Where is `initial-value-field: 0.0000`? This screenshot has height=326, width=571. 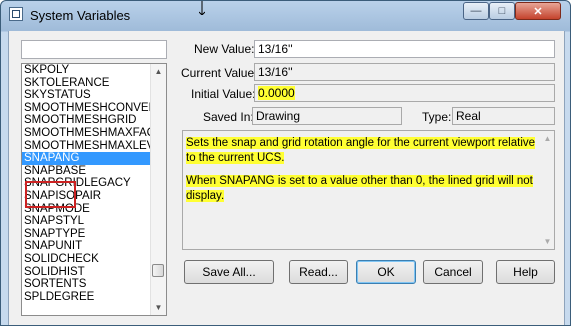 initial-value-field: 0.0000 is located at coordinates (404, 93).